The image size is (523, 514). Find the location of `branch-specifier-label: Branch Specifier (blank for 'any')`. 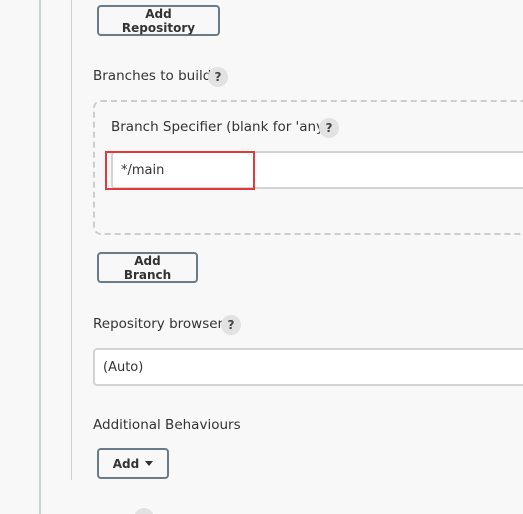

branch-specifier-label: Branch Specifier (blank for 'any') is located at coordinates (222, 127).